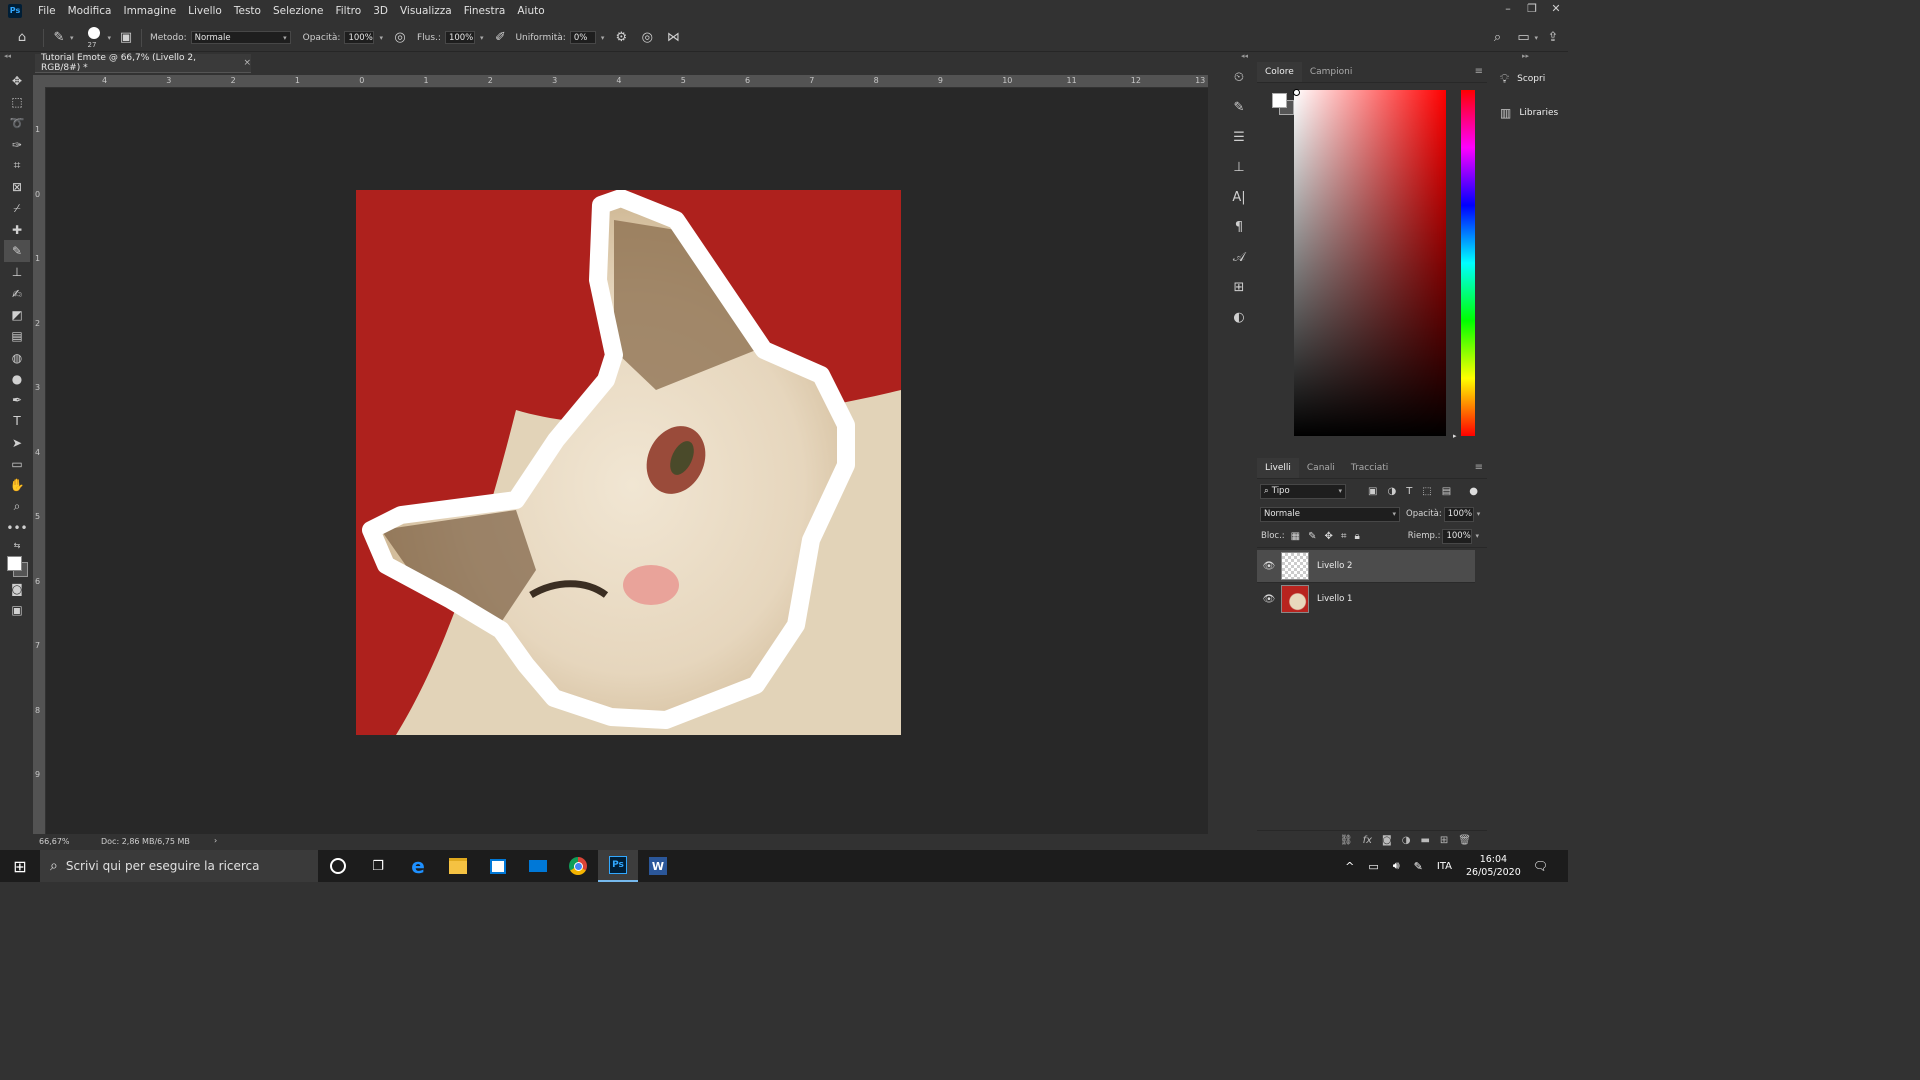 This screenshot has width=1920, height=1080. I want to click on color-picker-field, so click(1370, 263).